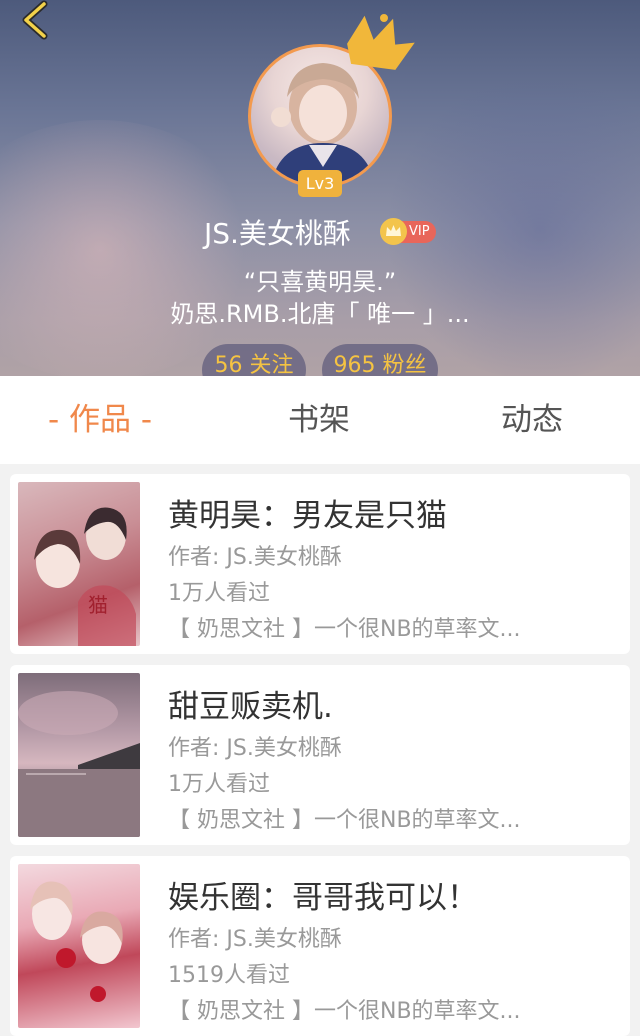 The width and height of the screenshot is (640, 1036). Describe the element at coordinates (320, 282) in the screenshot. I see `bio-line-1: “只喜黄明昊.”` at that location.